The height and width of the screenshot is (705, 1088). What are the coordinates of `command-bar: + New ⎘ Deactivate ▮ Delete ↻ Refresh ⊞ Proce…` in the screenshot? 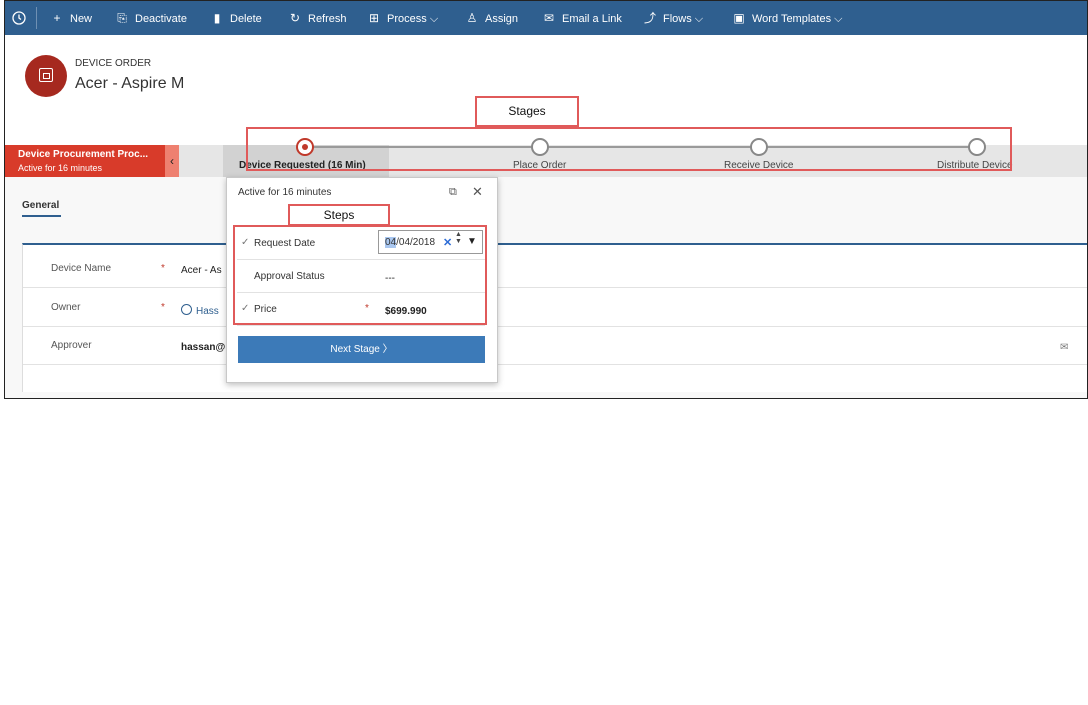 It's located at (546, 18).